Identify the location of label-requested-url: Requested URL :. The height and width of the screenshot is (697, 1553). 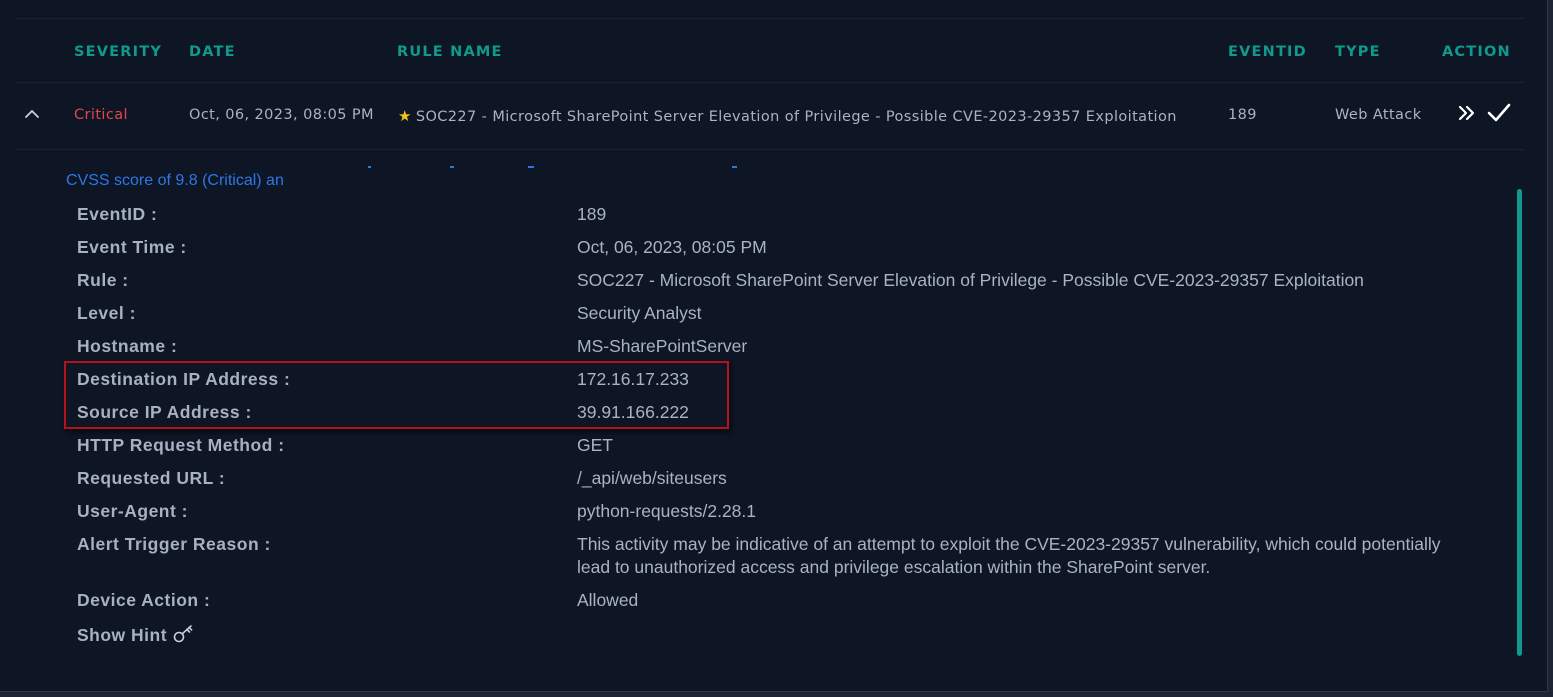
(151, 478).